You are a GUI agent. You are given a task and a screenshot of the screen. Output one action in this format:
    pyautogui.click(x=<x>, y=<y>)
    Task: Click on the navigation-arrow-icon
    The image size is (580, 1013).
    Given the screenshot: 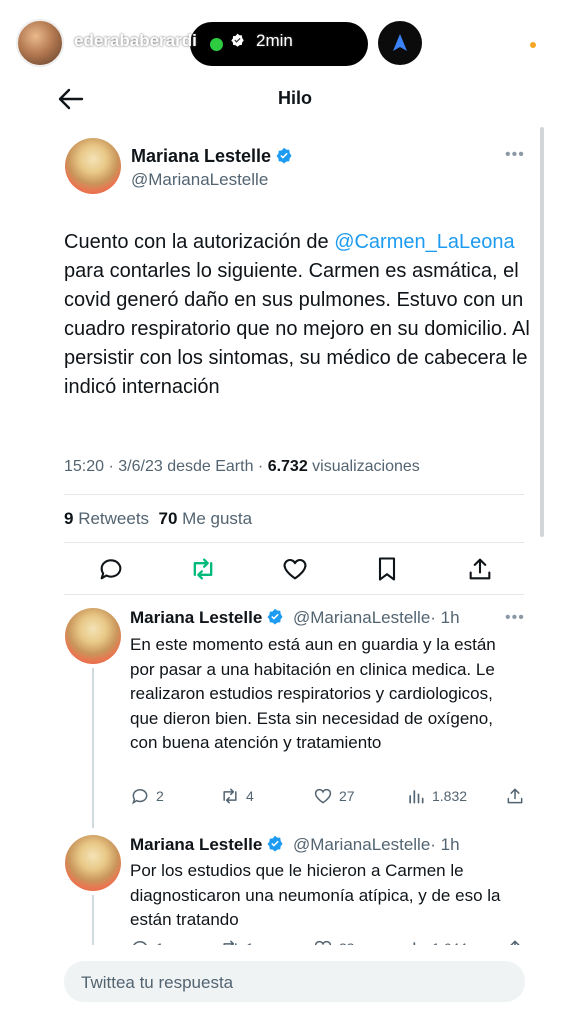 What is the action you would take?
    pyautogui.click(x=400, y=42)
    